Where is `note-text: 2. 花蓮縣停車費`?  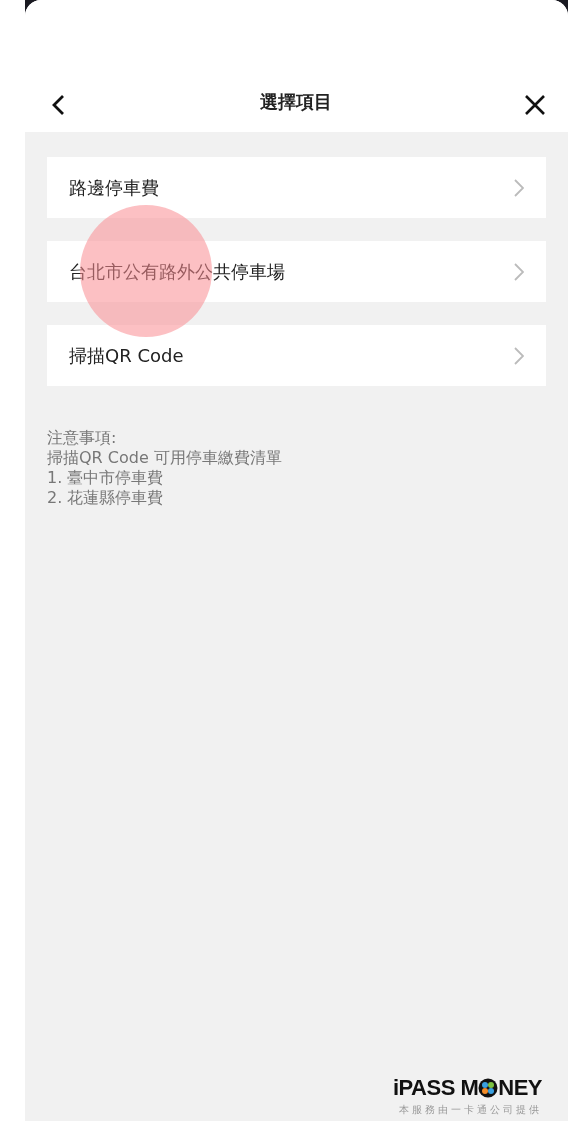 note-text: 2. 花蓮縣停車費 is located at coordinates (106, 498).